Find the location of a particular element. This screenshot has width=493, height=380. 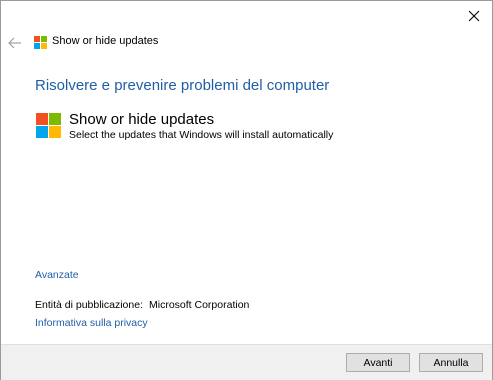

cancel-button: Annulla is located at coordinates (451, 362).